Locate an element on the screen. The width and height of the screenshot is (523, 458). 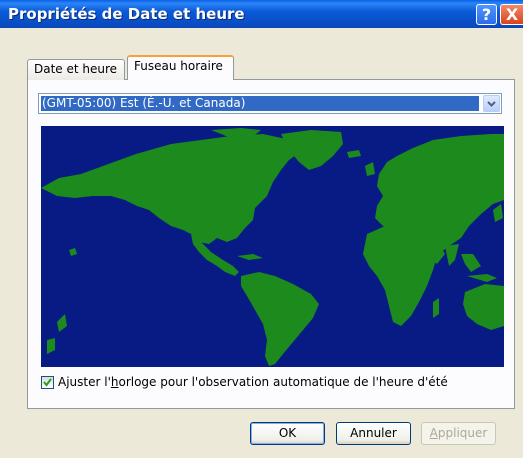
apply-label: ppliquer is located at coordinates (462, 433).